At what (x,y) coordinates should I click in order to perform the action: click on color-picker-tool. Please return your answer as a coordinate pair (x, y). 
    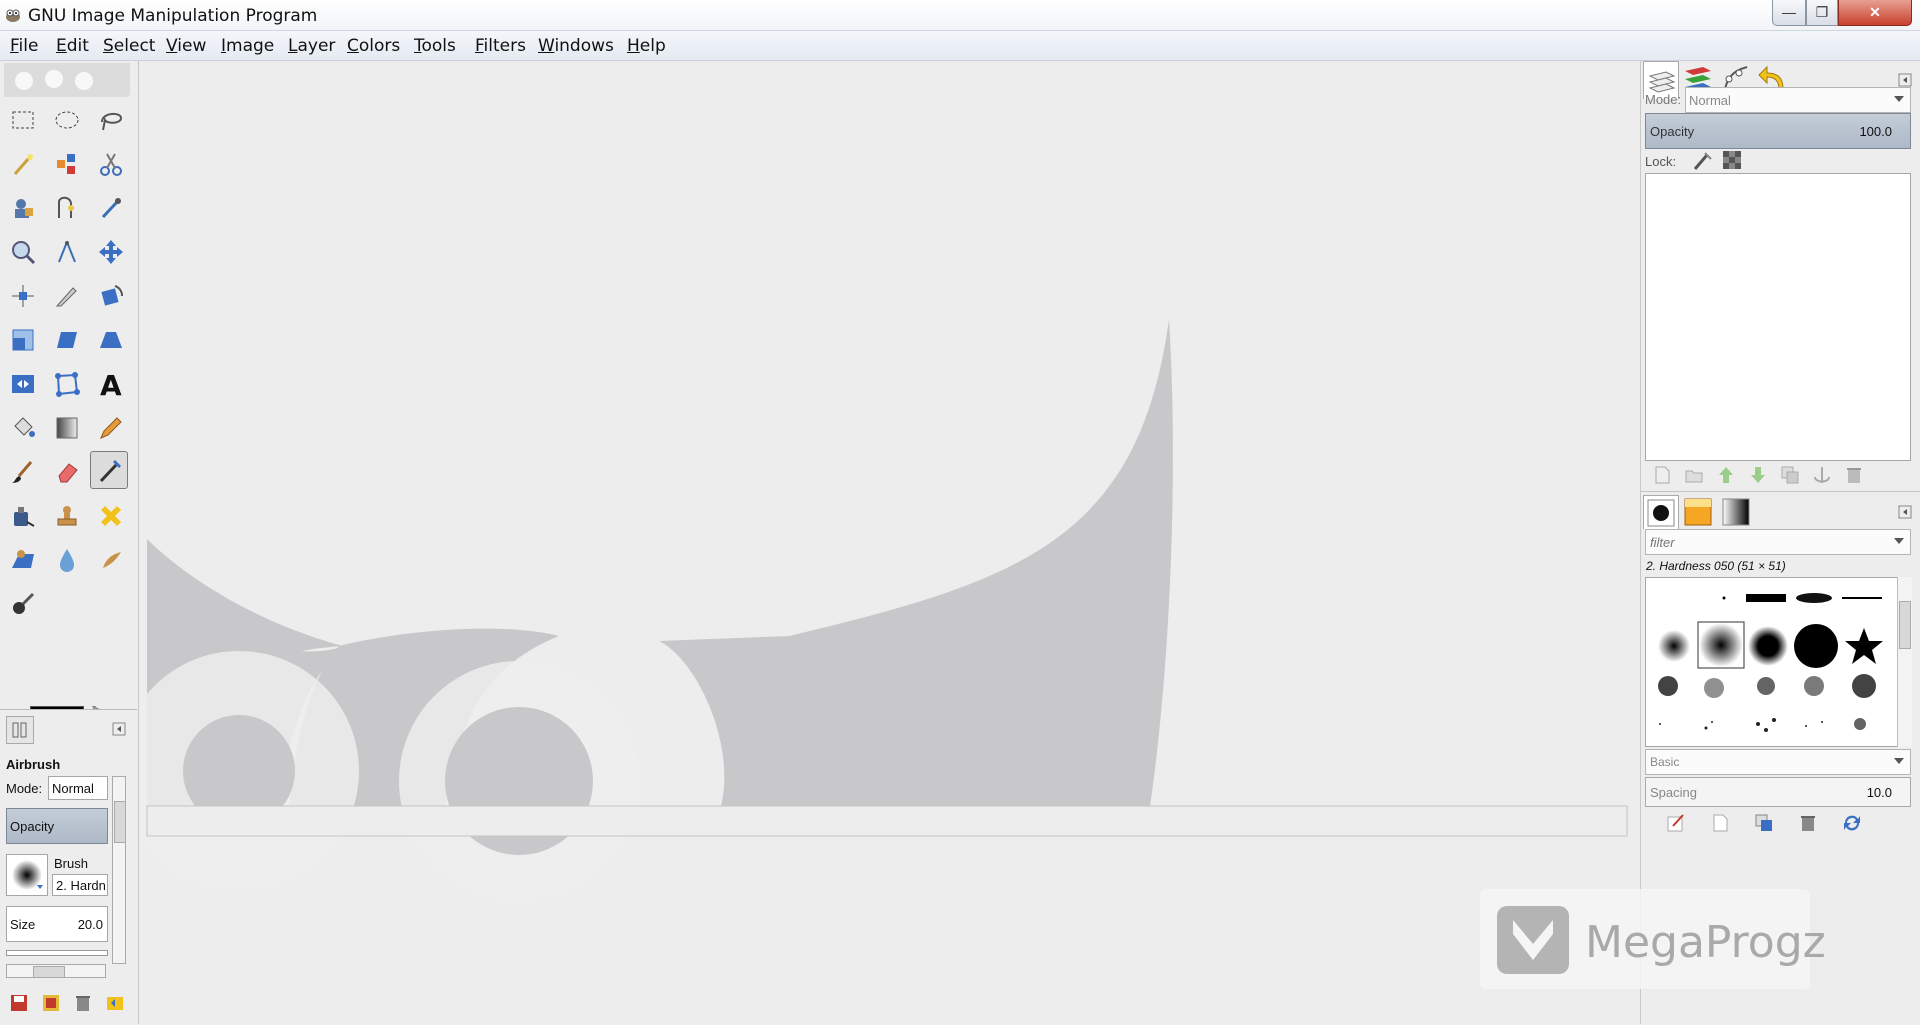
    Looking at the image, I should click on (111, 208).